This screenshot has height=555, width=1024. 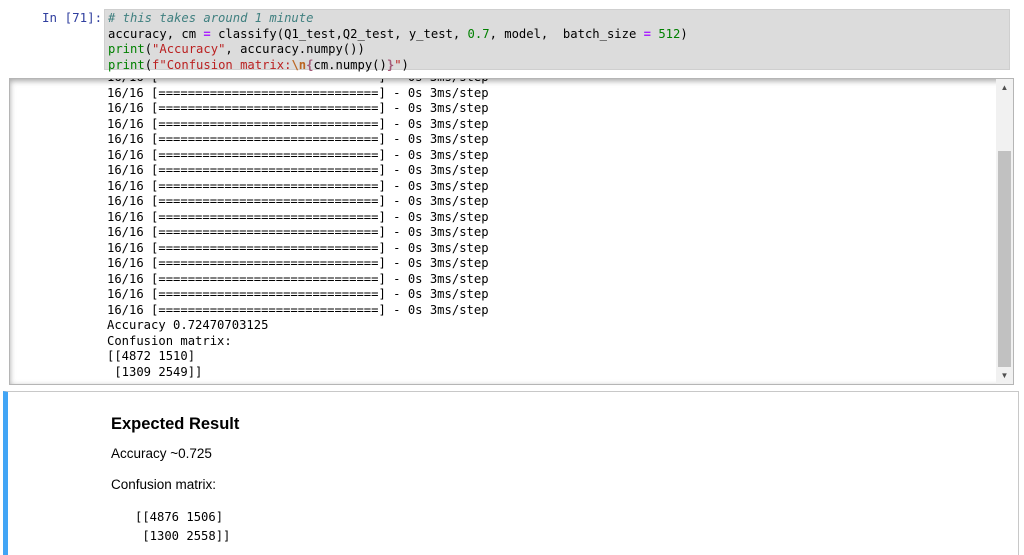 I want to click on code-token: , accuracy.numpy()), so click(x=295, y=49).